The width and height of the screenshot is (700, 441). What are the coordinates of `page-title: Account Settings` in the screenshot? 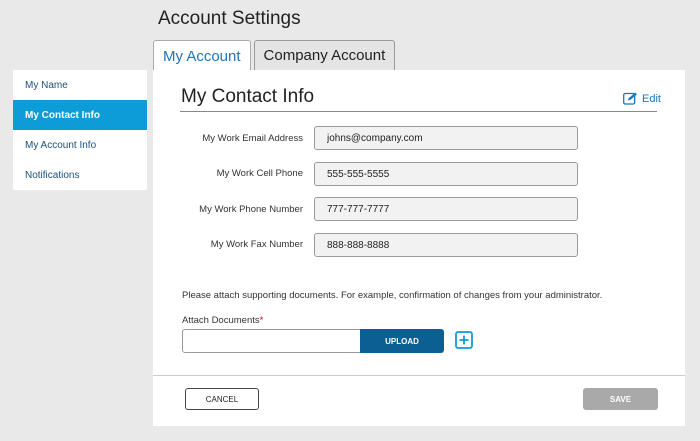 It's located at (229, 18).